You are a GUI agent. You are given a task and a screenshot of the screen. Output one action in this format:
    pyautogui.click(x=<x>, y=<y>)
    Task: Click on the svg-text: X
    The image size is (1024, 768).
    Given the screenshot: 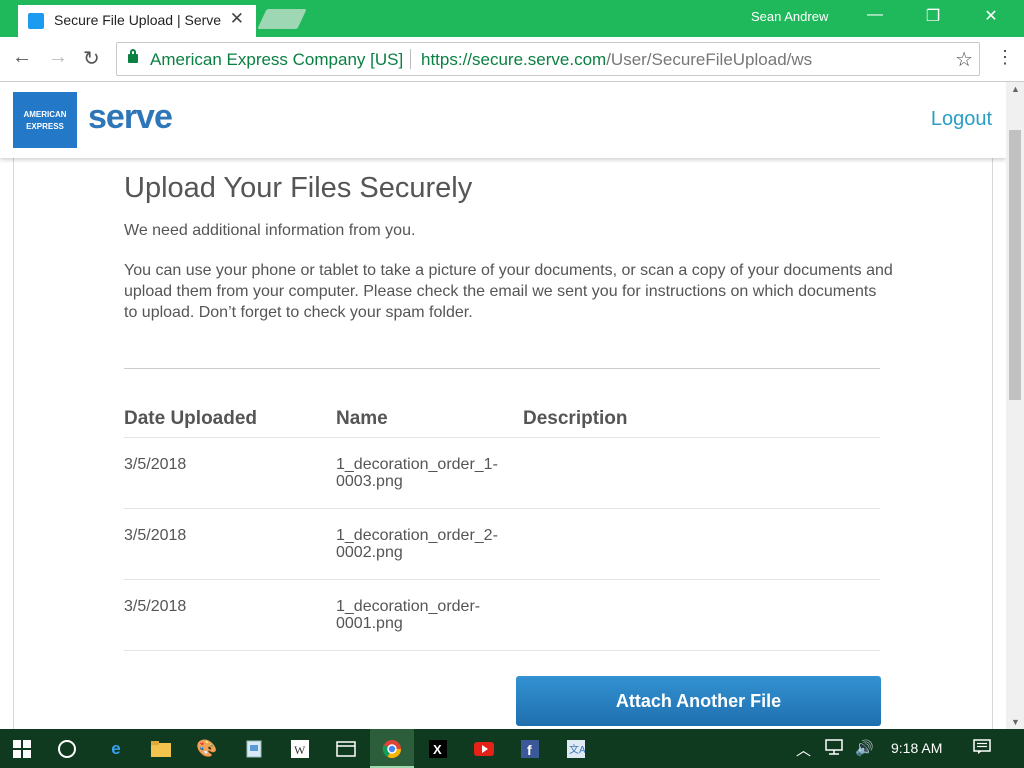 What is the action you would take?
    pyautogui.click(x=437, y=749)
    